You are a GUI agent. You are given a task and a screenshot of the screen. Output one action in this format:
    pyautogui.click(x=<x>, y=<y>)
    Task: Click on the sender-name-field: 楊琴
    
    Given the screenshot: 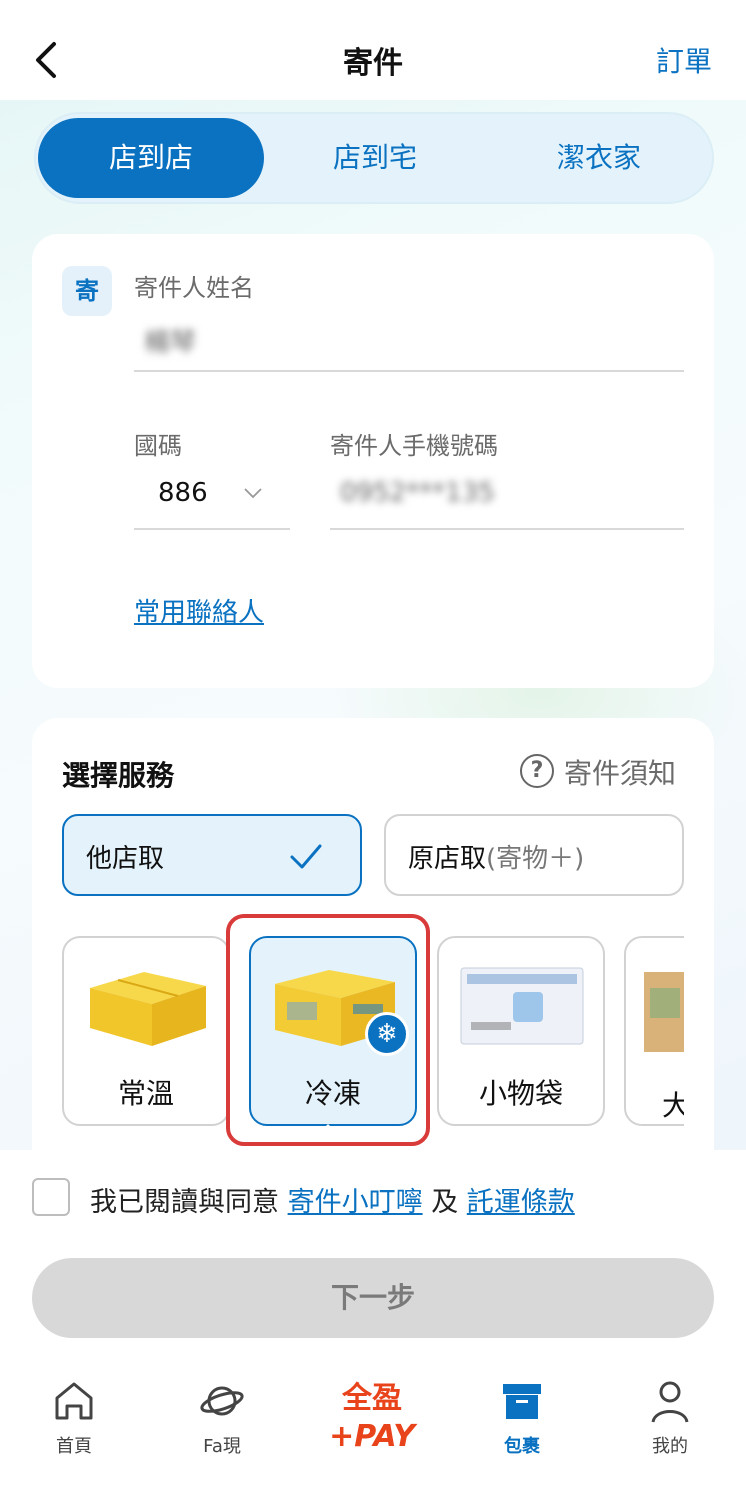 What is the action you would take?
    pyautogui.click(x=170, y=340)
    